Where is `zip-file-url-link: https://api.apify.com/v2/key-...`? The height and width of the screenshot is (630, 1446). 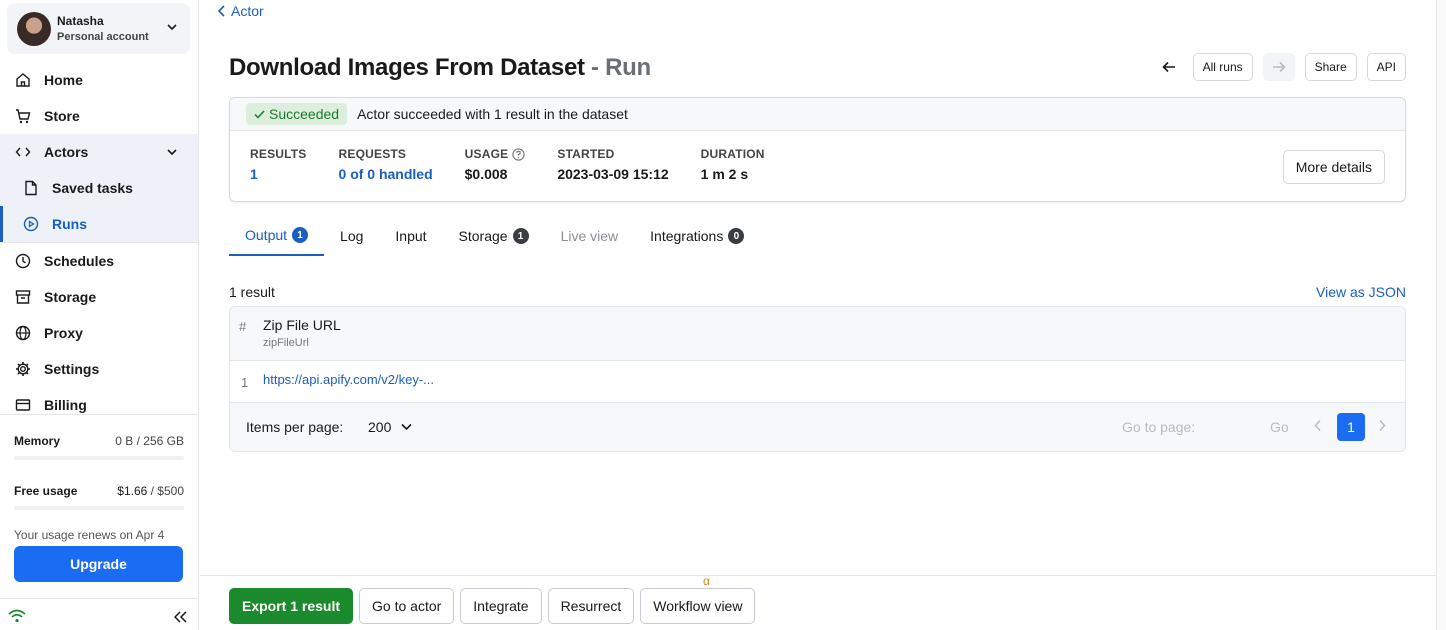
zip-file-url-link: https://api.apify.com/v2/key-... is located at coordinates (348, 379).